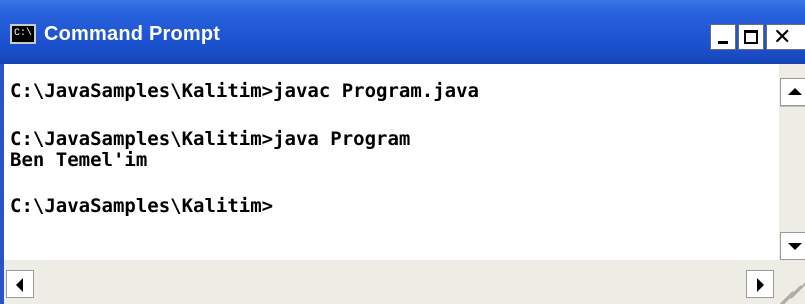 The image size is (805, 304). What do you see at coordinates (792, 162) in the screenshot?
I see `vertical-scrollbar` at bounding box center [792, 162].